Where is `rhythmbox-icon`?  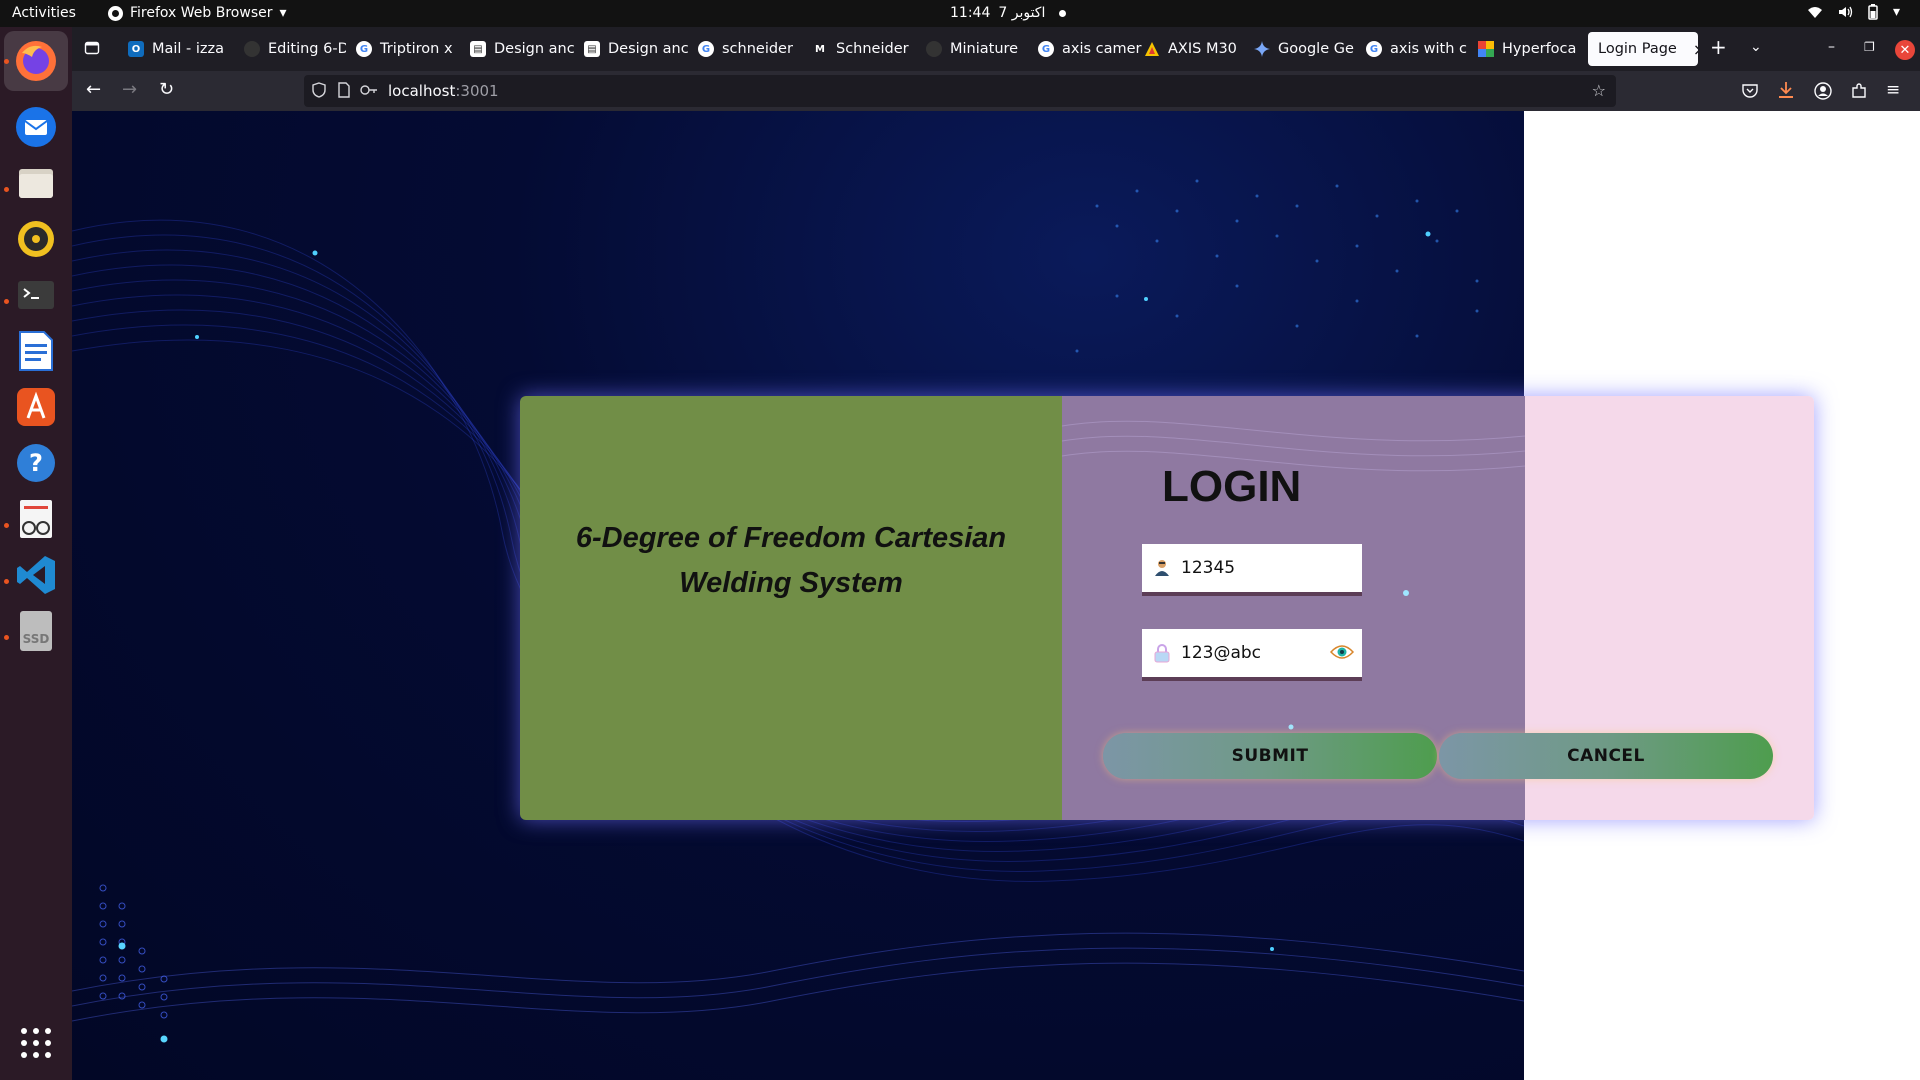 rhythmbox-icon is located at coordinates (36, 239).